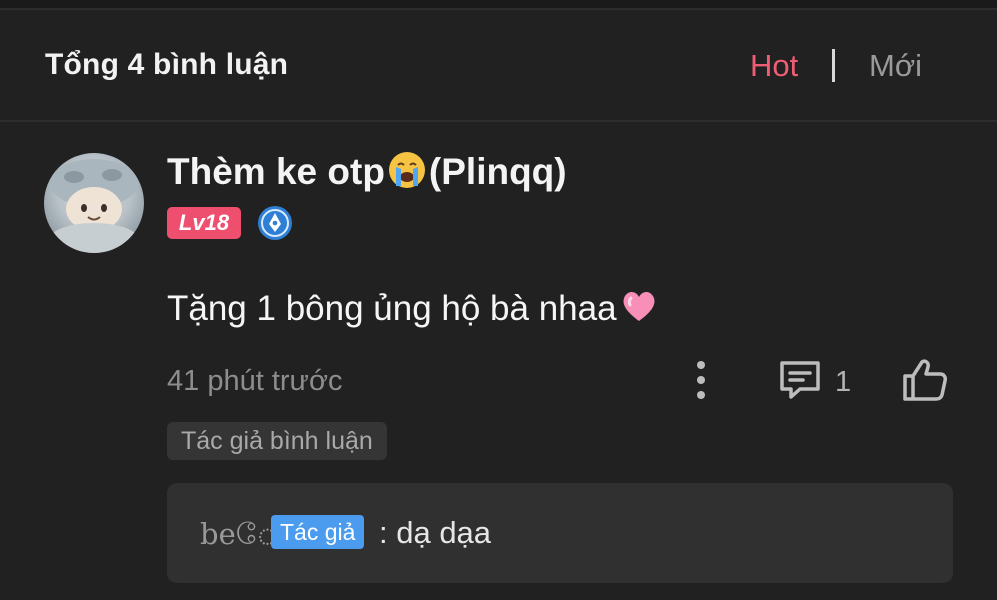 This screenshot has width=997, height=600. What do you see at coordinates (701, 380) in the screenshot?
I see `more-vertical-icon` at bounding box center [701, 380].